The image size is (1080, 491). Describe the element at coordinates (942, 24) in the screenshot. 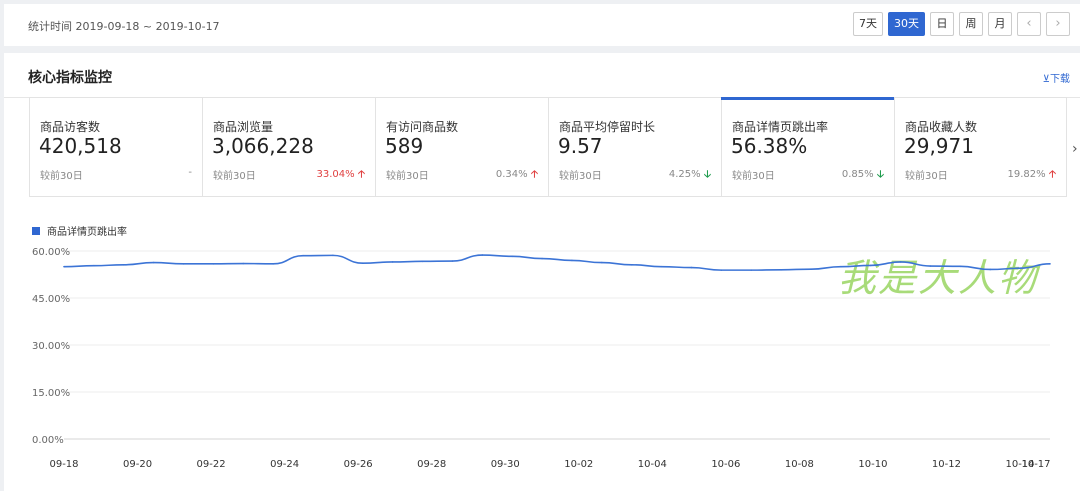

I see `range-day-button: 日` at that location.